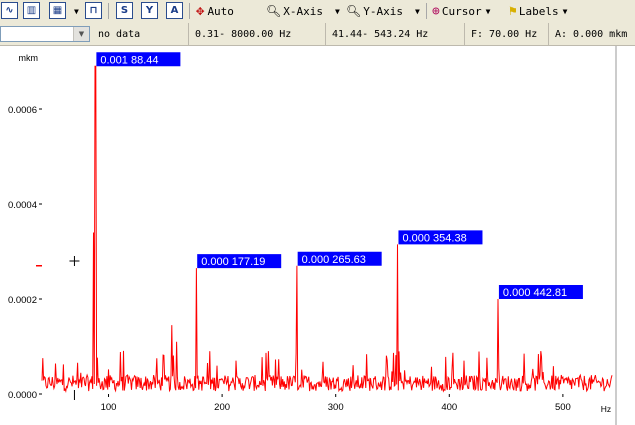 The height and width of the screenshot is (425, 635). I want to click on cursor-amplitude: A: 0.000 mkm, so click(591, 34).